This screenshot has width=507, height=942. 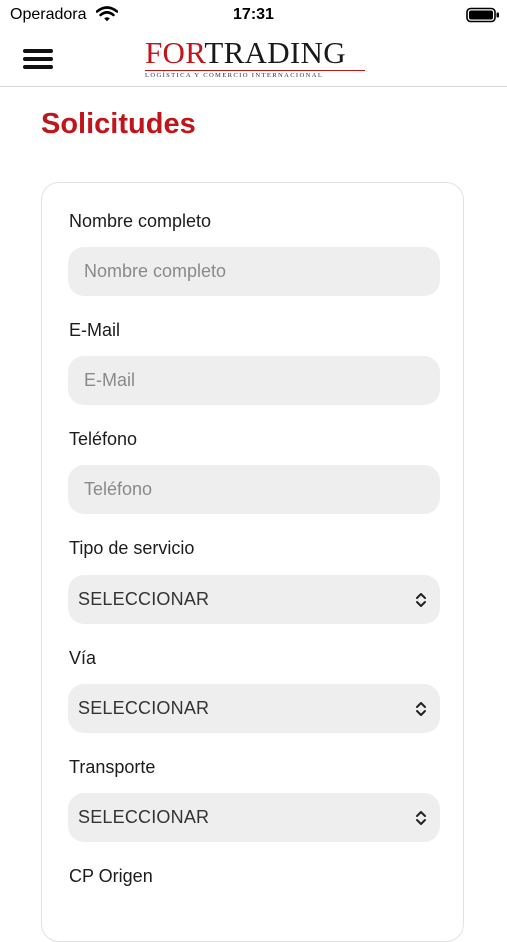 I want to click on page-title: Solicitudes, so click(x=118, y=124).